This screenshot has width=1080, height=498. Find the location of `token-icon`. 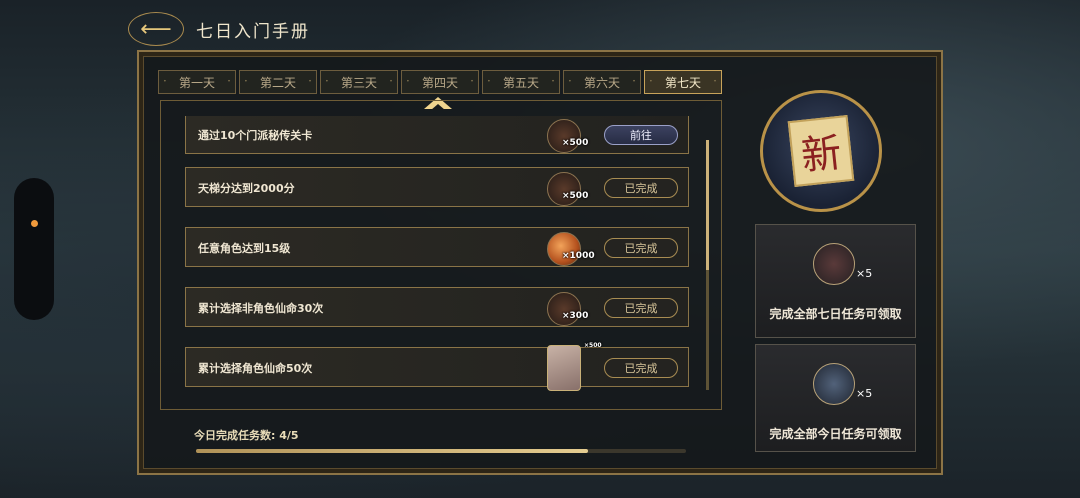

token-icon is located at coordinates (834, 264).